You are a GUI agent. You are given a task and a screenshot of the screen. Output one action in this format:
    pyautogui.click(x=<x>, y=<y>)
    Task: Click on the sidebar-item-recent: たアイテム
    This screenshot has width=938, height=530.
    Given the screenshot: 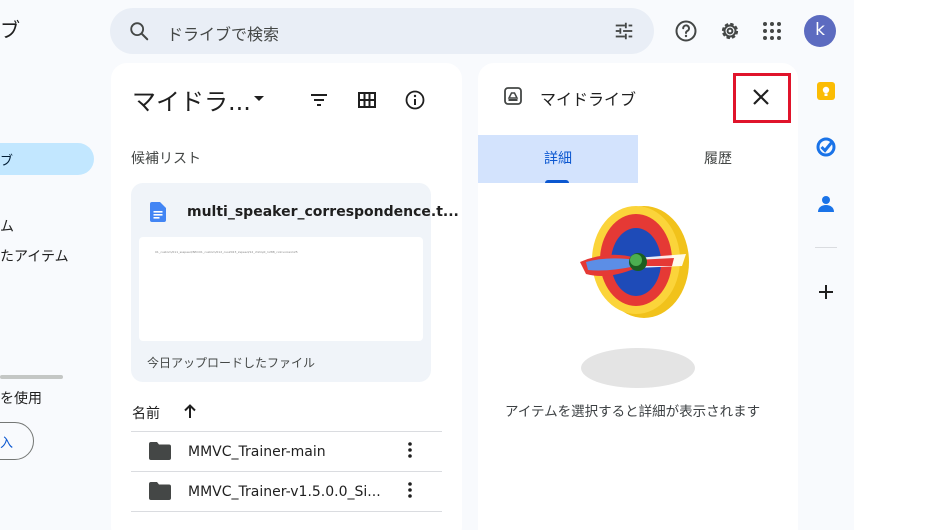 What is the action you would take?
    pyautogui.click(x=34, y=256)
    